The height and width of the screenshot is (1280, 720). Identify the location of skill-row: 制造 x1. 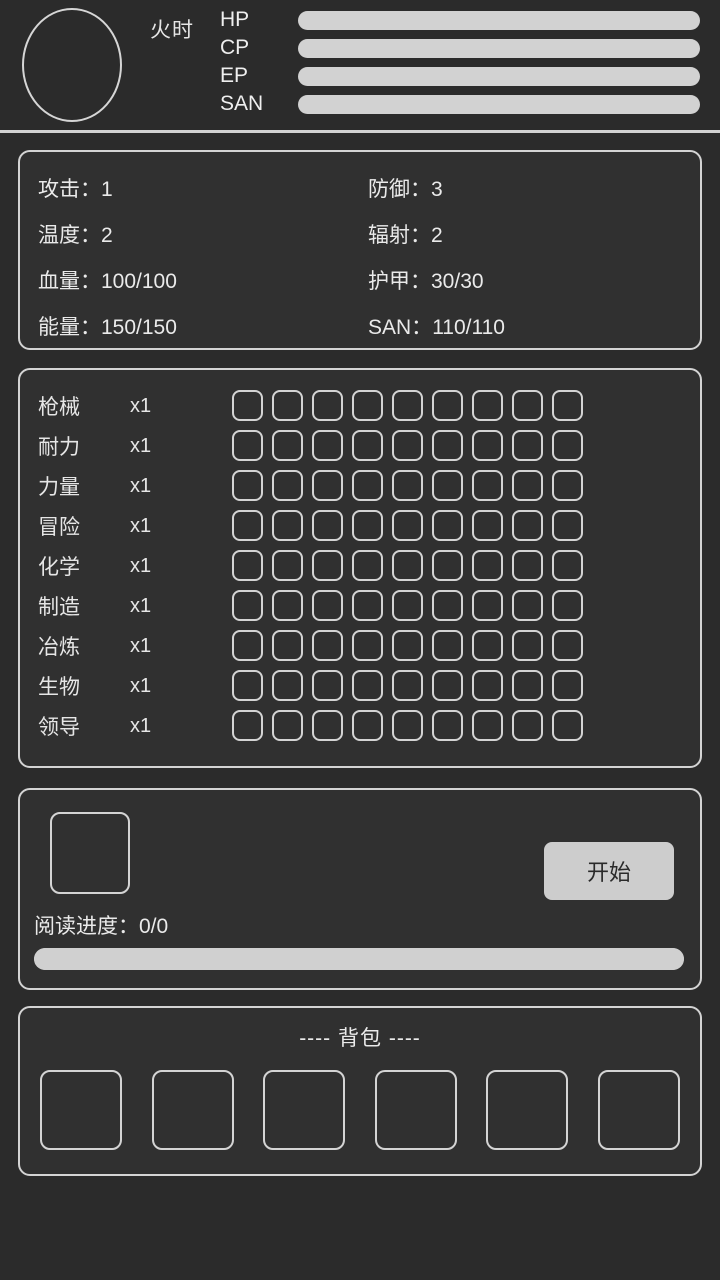
(135, 606).